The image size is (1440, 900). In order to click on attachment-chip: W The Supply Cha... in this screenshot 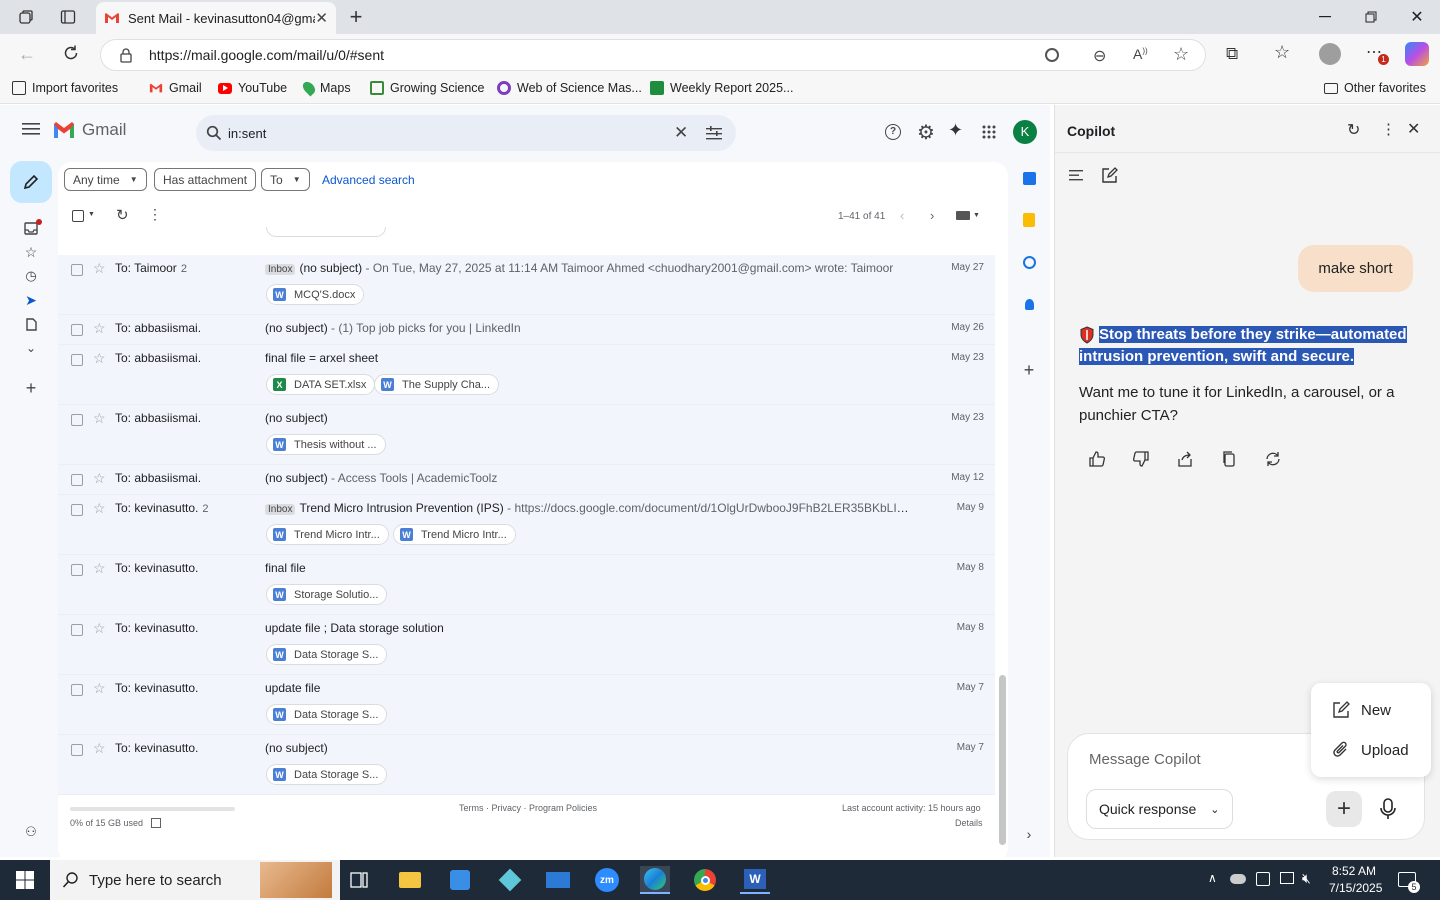, I will do `click(437, 384)`.